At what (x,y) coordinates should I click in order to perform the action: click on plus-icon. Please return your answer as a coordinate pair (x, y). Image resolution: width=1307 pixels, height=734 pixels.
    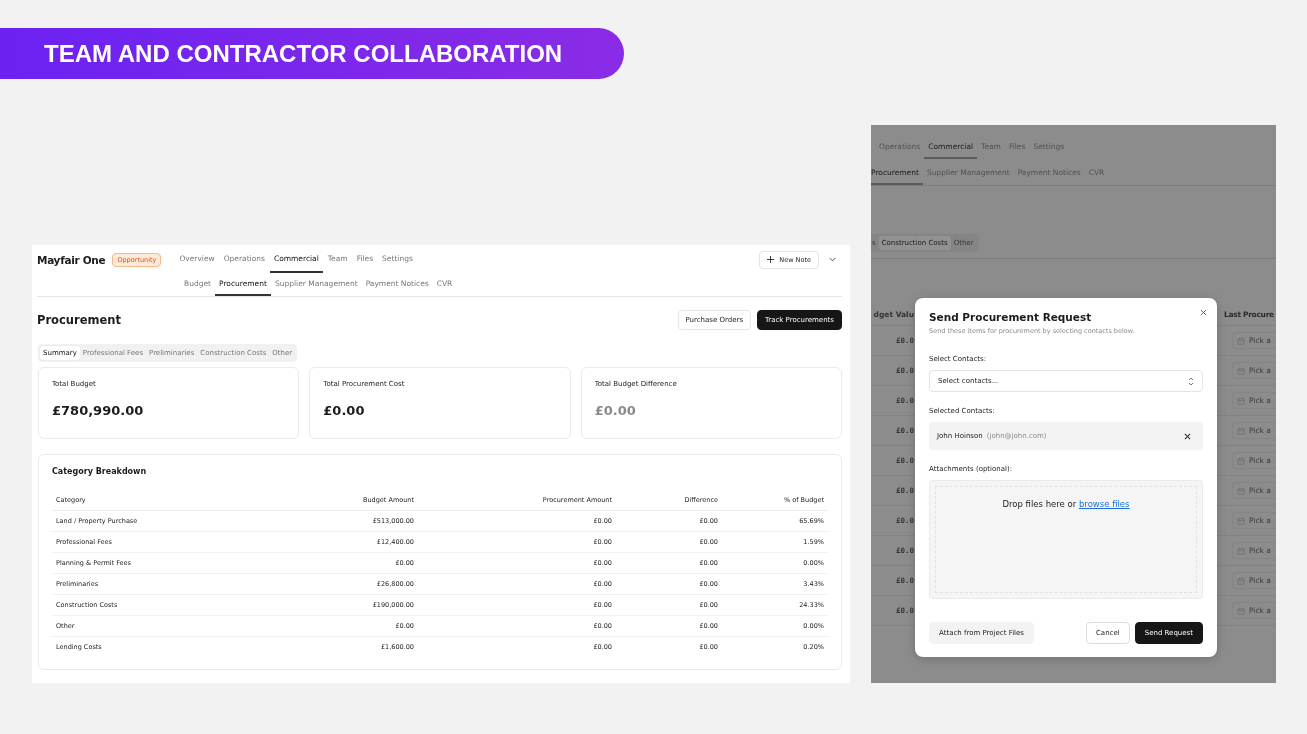
    Looking at the image, I should click on (771, 259).